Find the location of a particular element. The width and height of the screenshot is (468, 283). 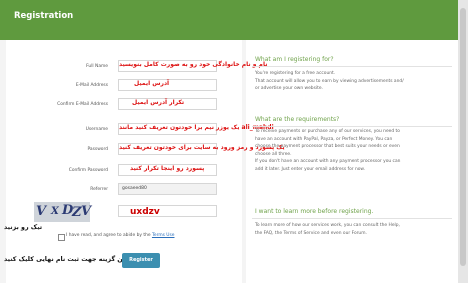

agree-checkbox is located at coordinates (61, 237).